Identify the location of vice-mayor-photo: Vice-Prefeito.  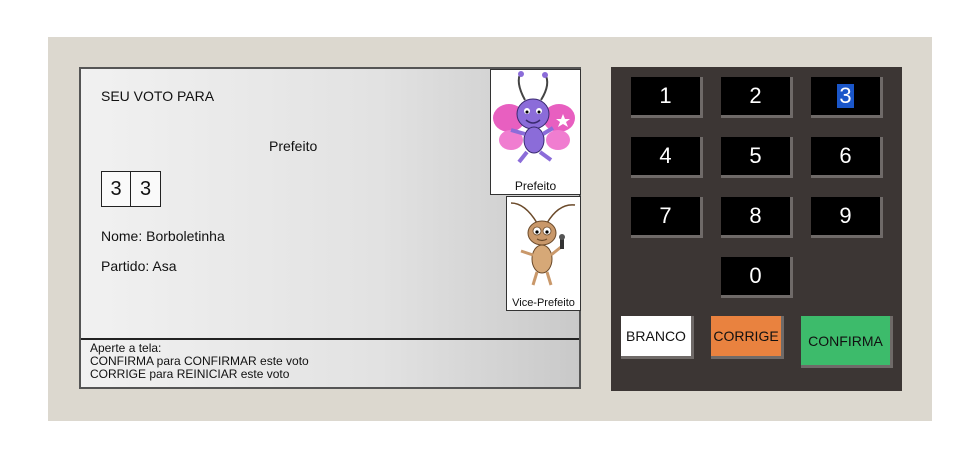
(543, 253).